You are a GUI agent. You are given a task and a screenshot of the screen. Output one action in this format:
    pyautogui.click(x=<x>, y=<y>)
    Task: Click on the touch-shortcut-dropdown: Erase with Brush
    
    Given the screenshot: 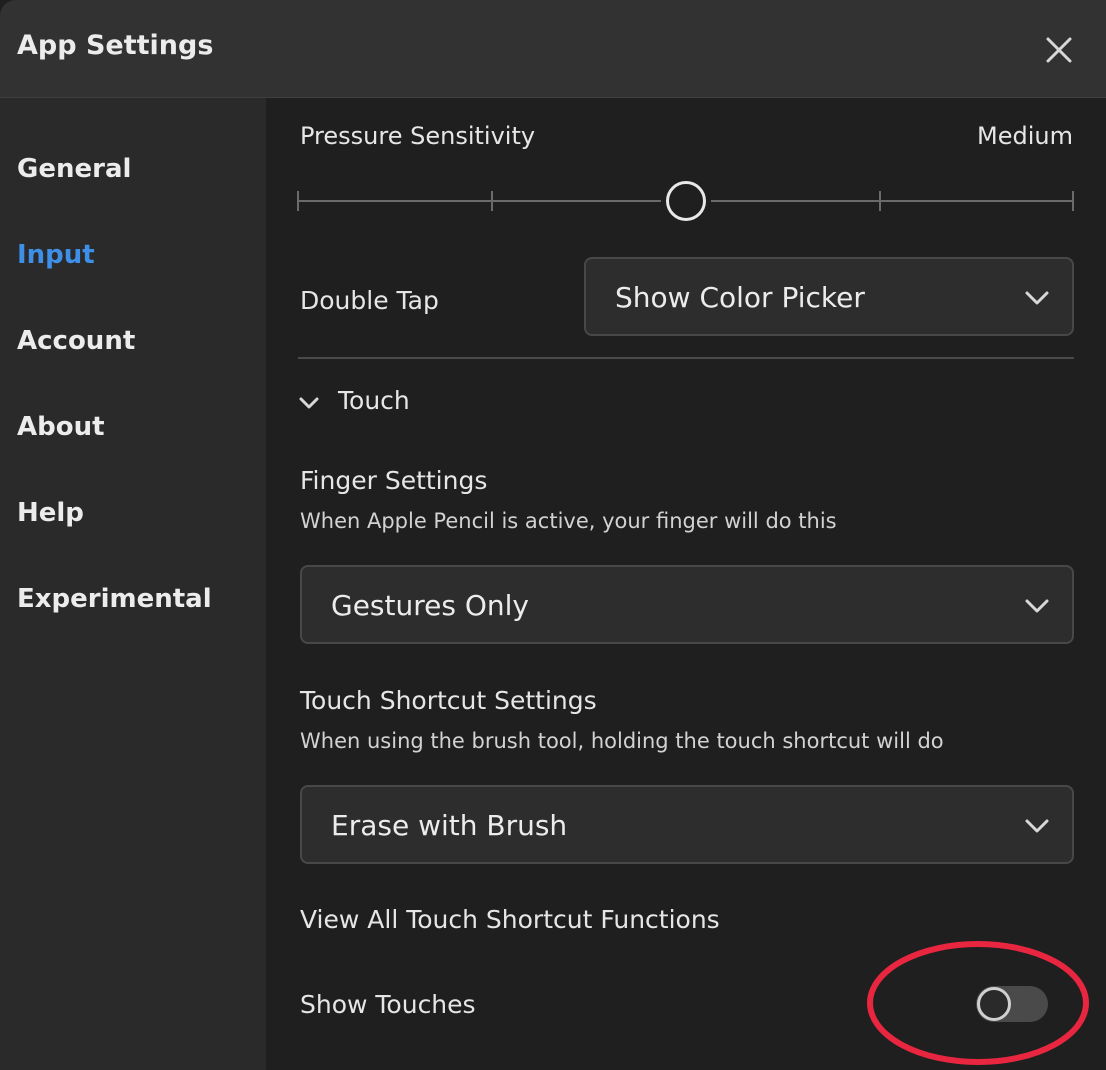 What is the action you would take?
    pyautogui.click(x=687, y=824)
    